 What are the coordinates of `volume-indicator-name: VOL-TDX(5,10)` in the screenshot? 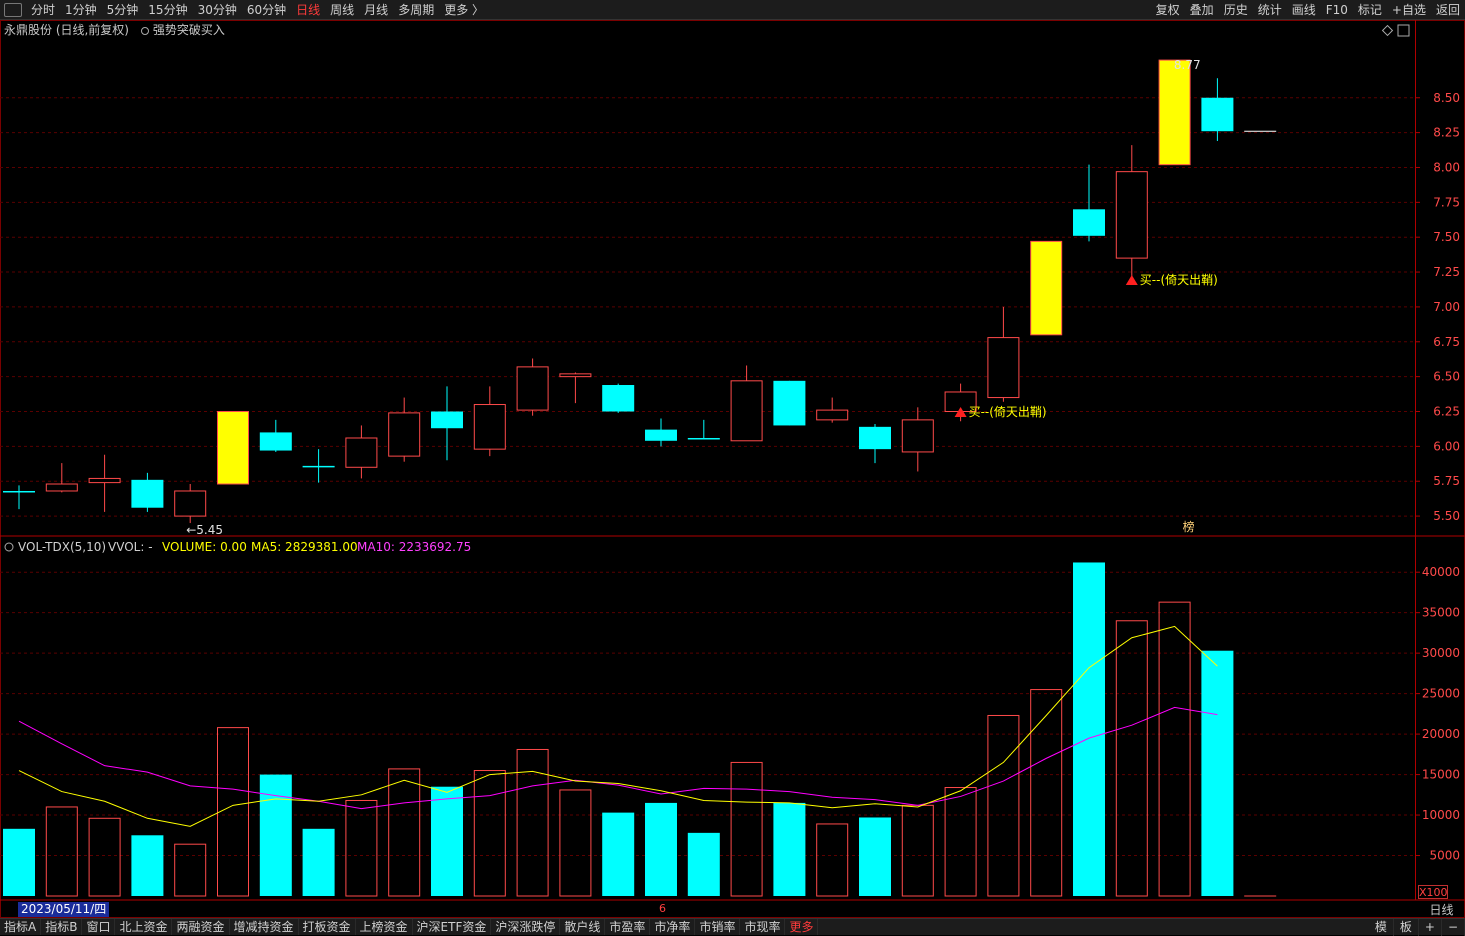 It's located at (62, 547).